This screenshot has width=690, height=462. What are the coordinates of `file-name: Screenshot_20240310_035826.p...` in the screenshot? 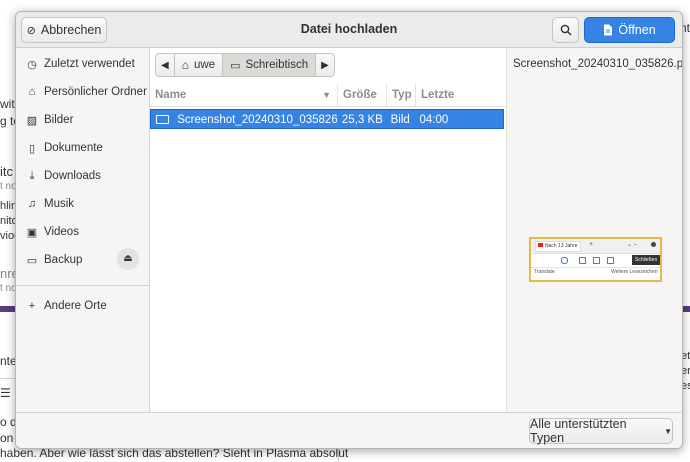 It's located at (257, 120).